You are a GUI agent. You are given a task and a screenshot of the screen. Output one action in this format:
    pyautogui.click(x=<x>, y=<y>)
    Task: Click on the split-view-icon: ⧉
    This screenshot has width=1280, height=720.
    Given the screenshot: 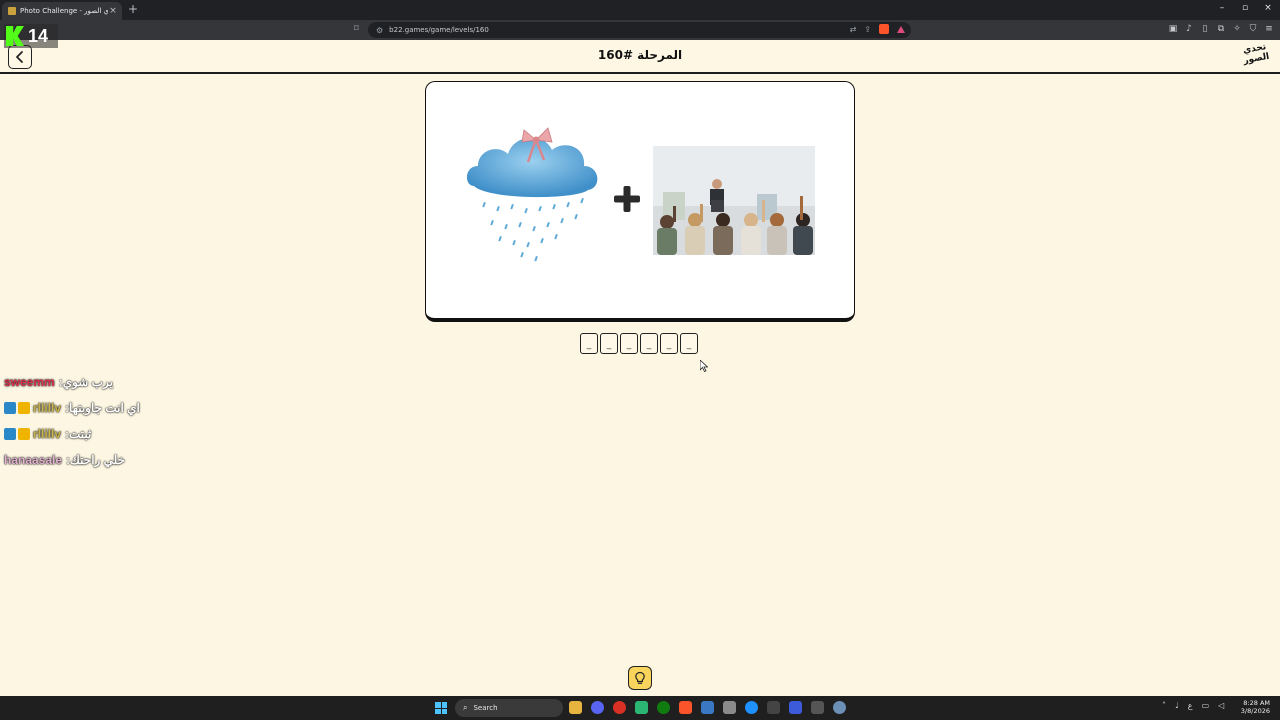 What is the action you would take?
    pyautogui.click(x=1221, y=29)
    